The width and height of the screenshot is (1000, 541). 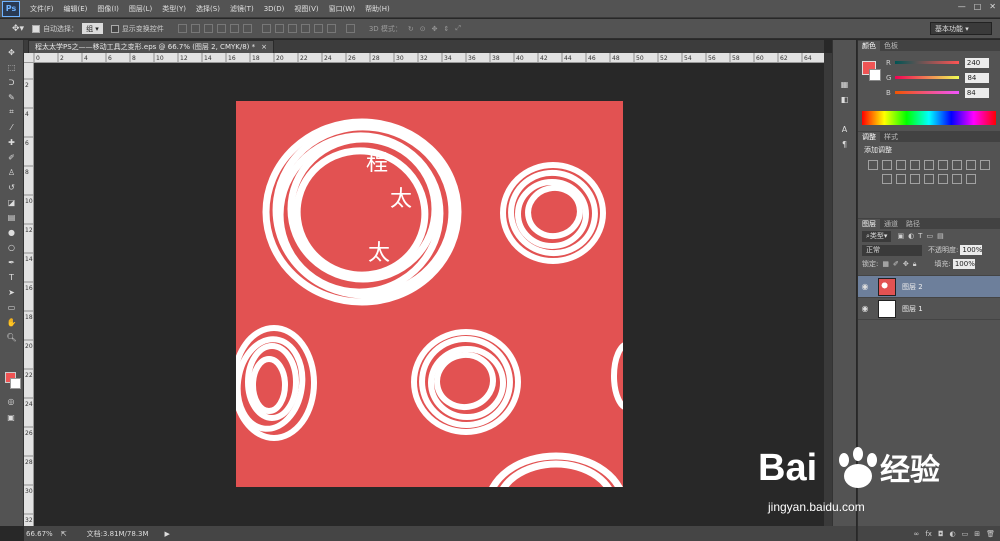 I want to click on menu-layer: 图层(L), so click(x=140, y=9).